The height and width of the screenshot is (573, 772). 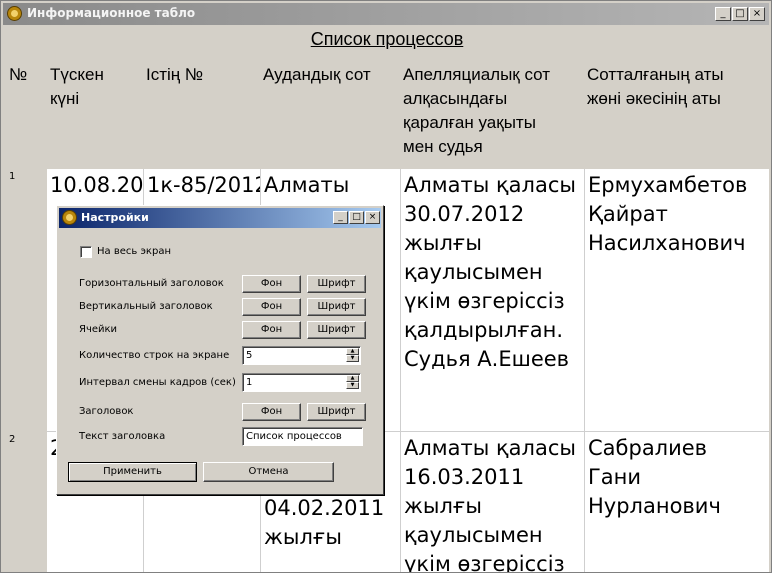 I want to click on column-header-case: Істің №, so click(x=175, y=74).